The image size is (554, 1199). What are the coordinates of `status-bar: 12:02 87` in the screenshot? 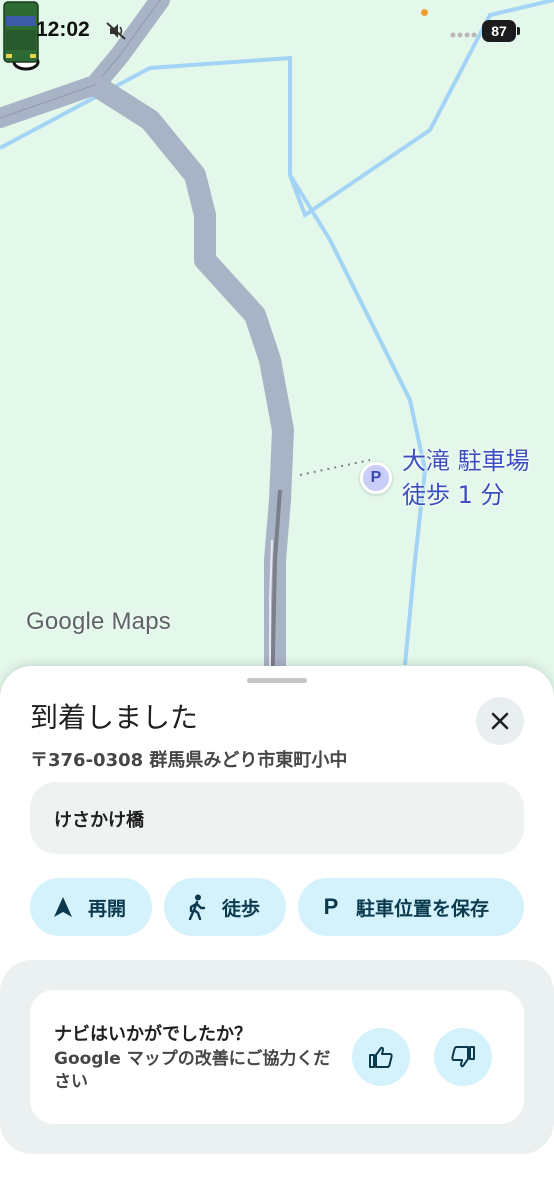 It's located at (277, 31).